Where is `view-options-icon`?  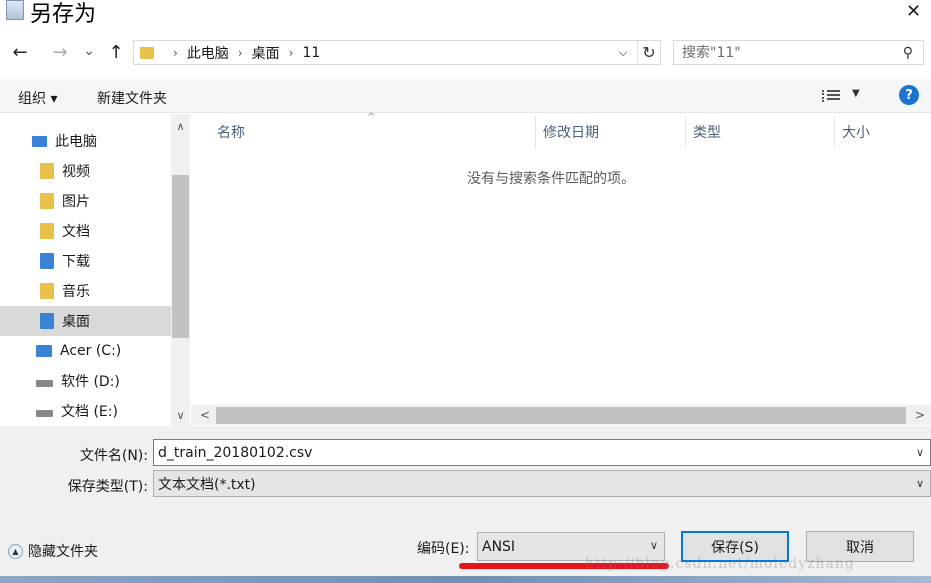
view-options-icon is located at coordinates (831, 96).